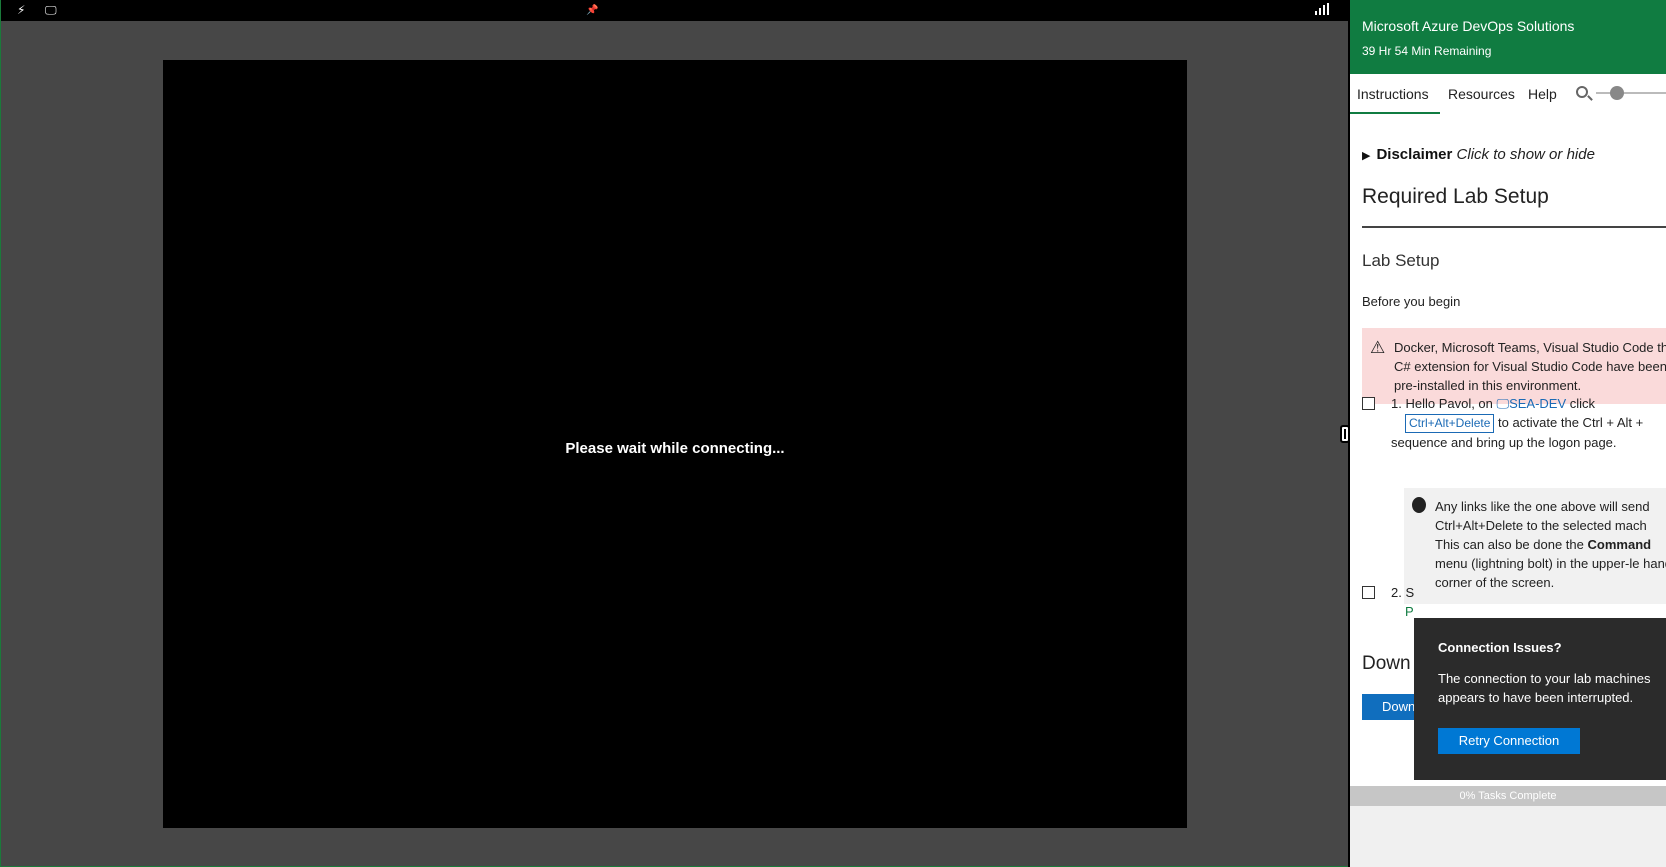 The width and height of the screenshot is (1666, 867). I want to click on pin-icon: 📌, so click(592, 10).